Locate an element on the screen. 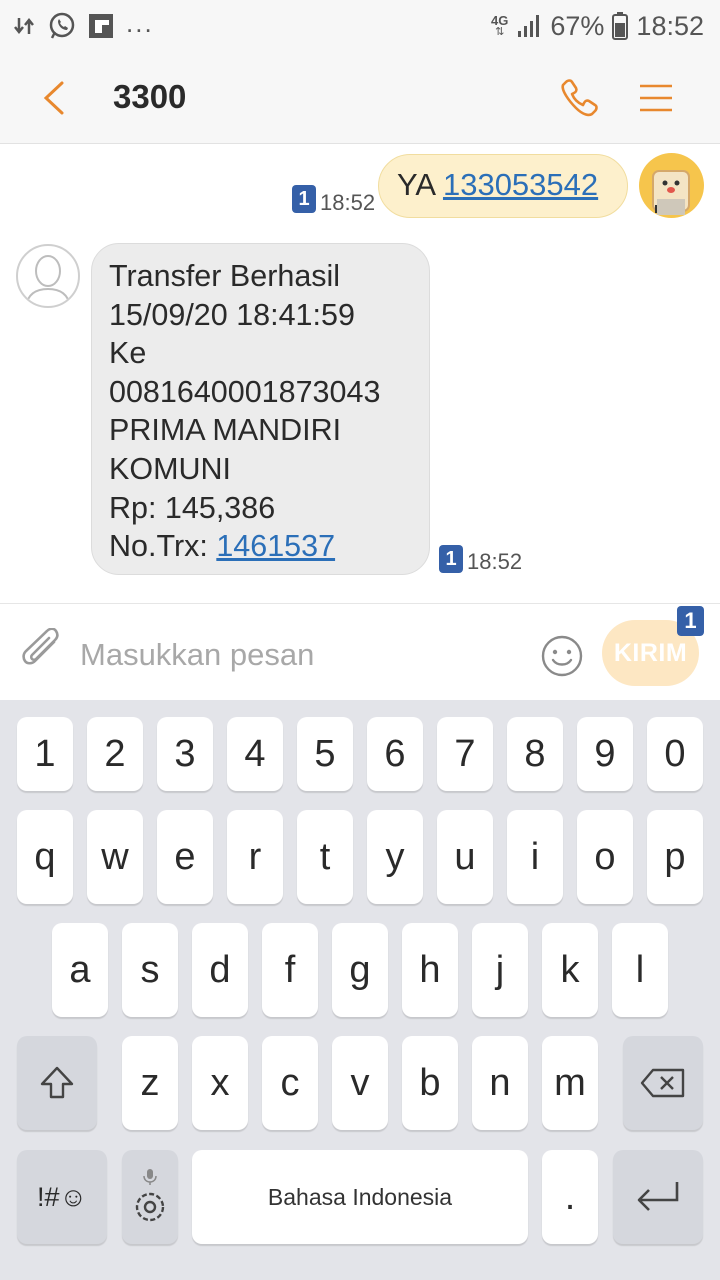  key-7: 7 is located at coordinates (465, 754).